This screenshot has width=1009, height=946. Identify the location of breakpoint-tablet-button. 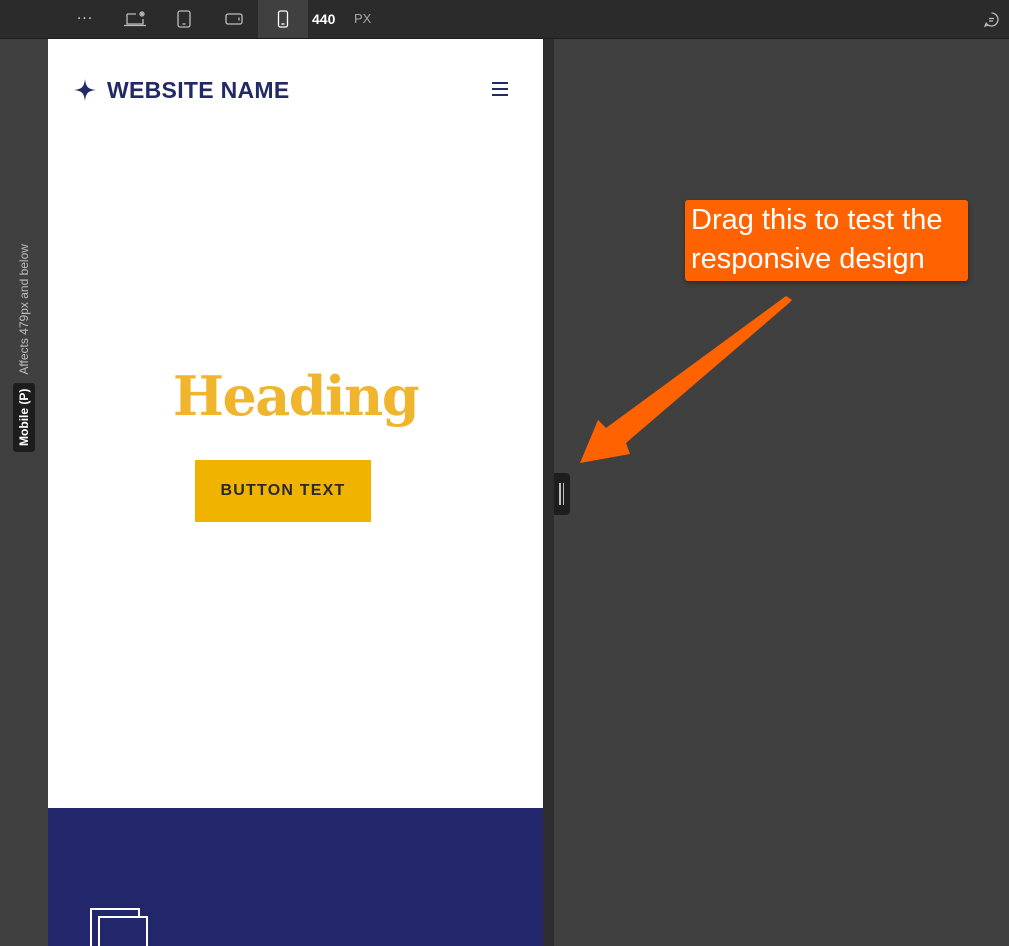
(184, 19).